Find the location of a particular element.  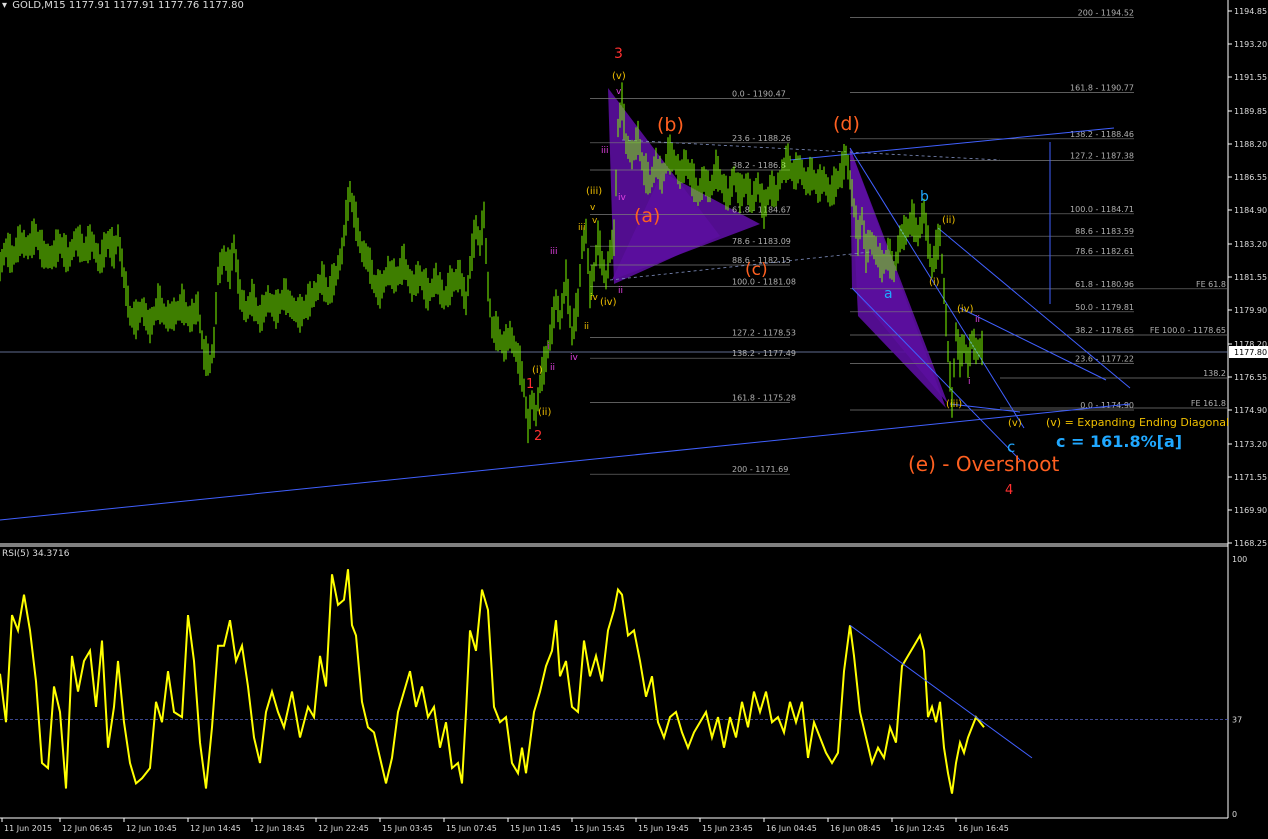

fib-level-label: 200 - 1194.52 is located at coordinates (1106, 13).